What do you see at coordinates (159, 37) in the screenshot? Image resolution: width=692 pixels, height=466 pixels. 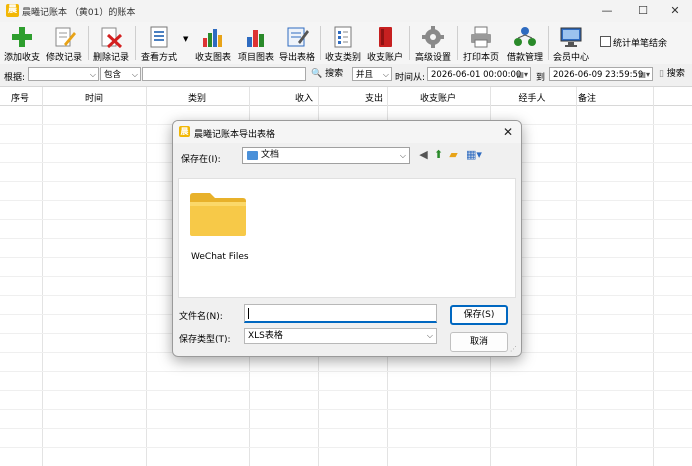 I see `view-icon` at bounding box center [159, 37].